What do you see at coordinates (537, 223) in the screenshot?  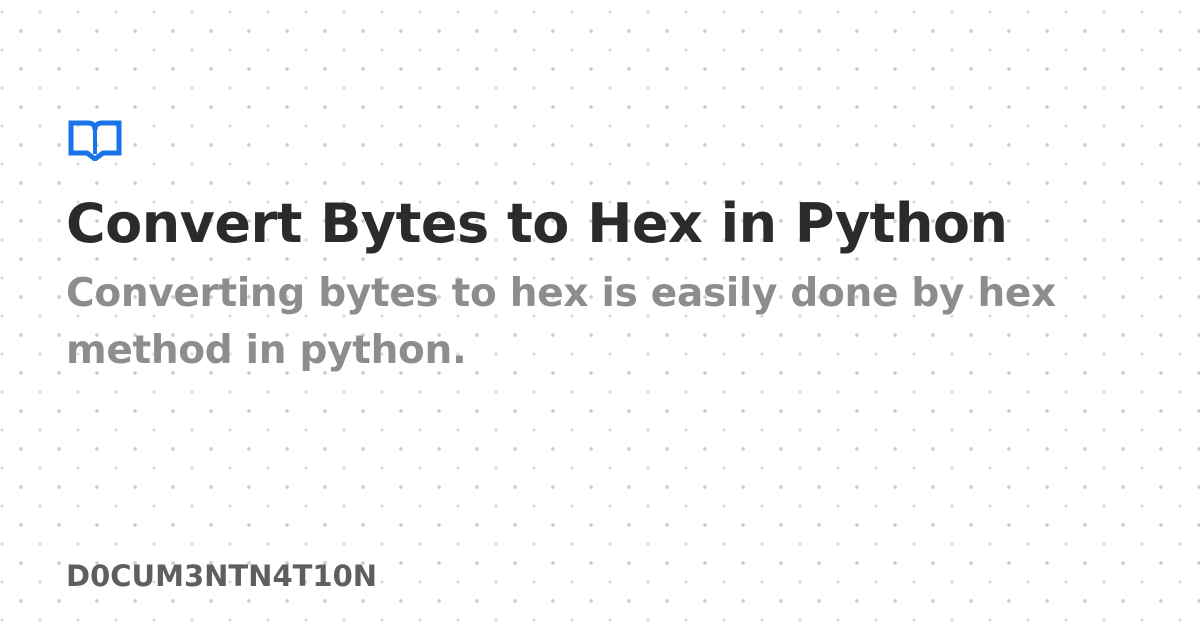 I see `page-title: Convert Bytes to Hex in Python` at bounding box center [537, 223].